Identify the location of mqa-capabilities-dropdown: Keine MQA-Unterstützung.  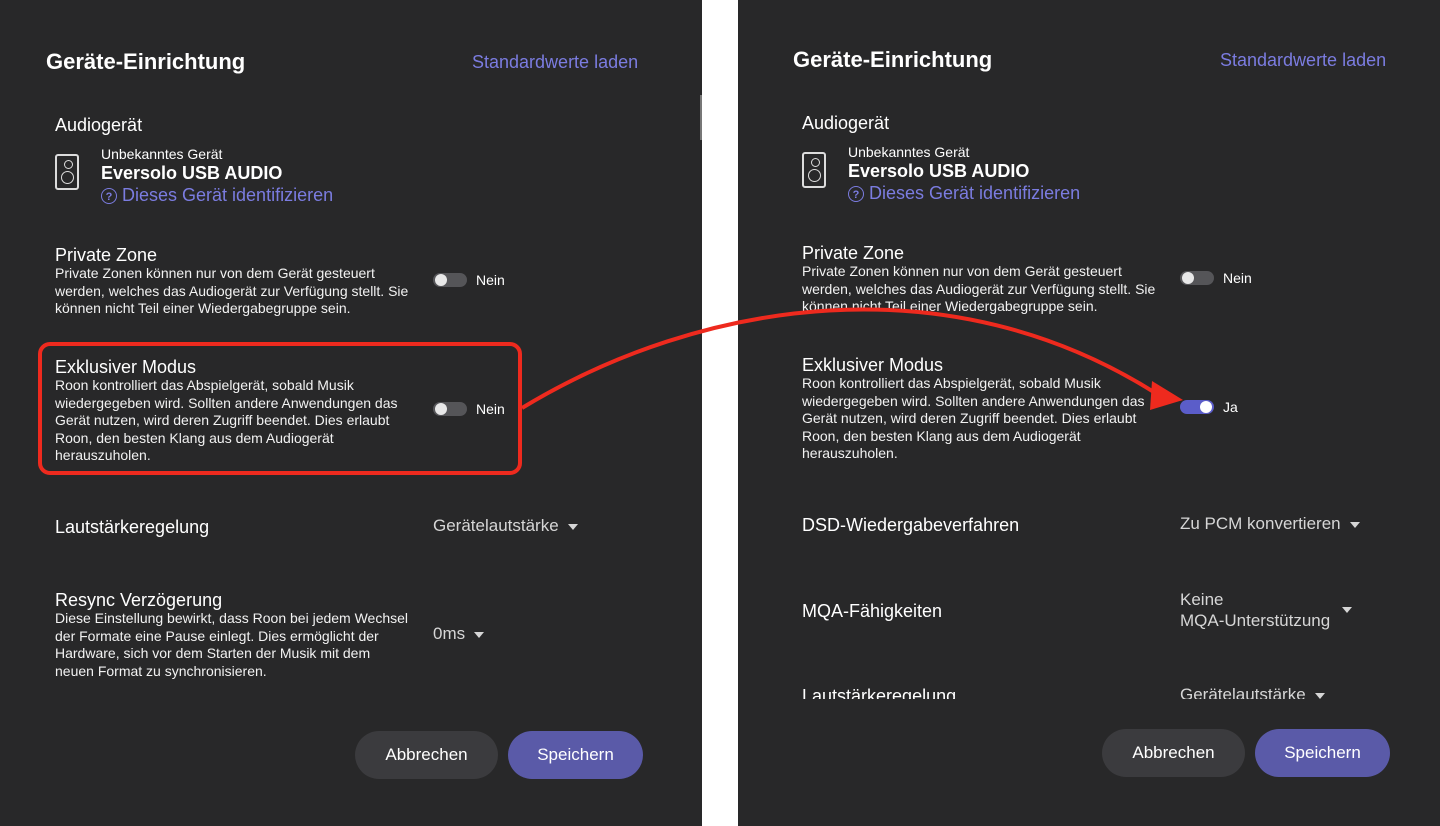
(1255, 610).